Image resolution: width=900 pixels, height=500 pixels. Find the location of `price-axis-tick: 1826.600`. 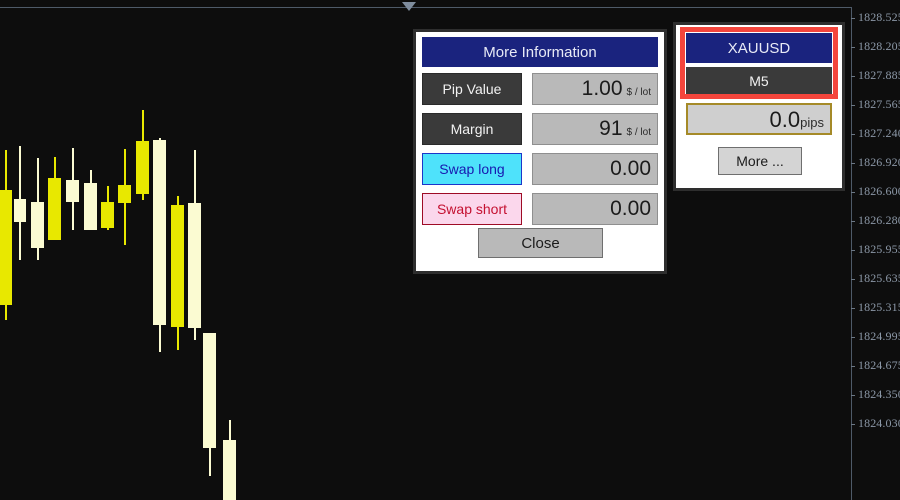

price-axis-tick: 1826.600 is located at coordinates (875, 191).